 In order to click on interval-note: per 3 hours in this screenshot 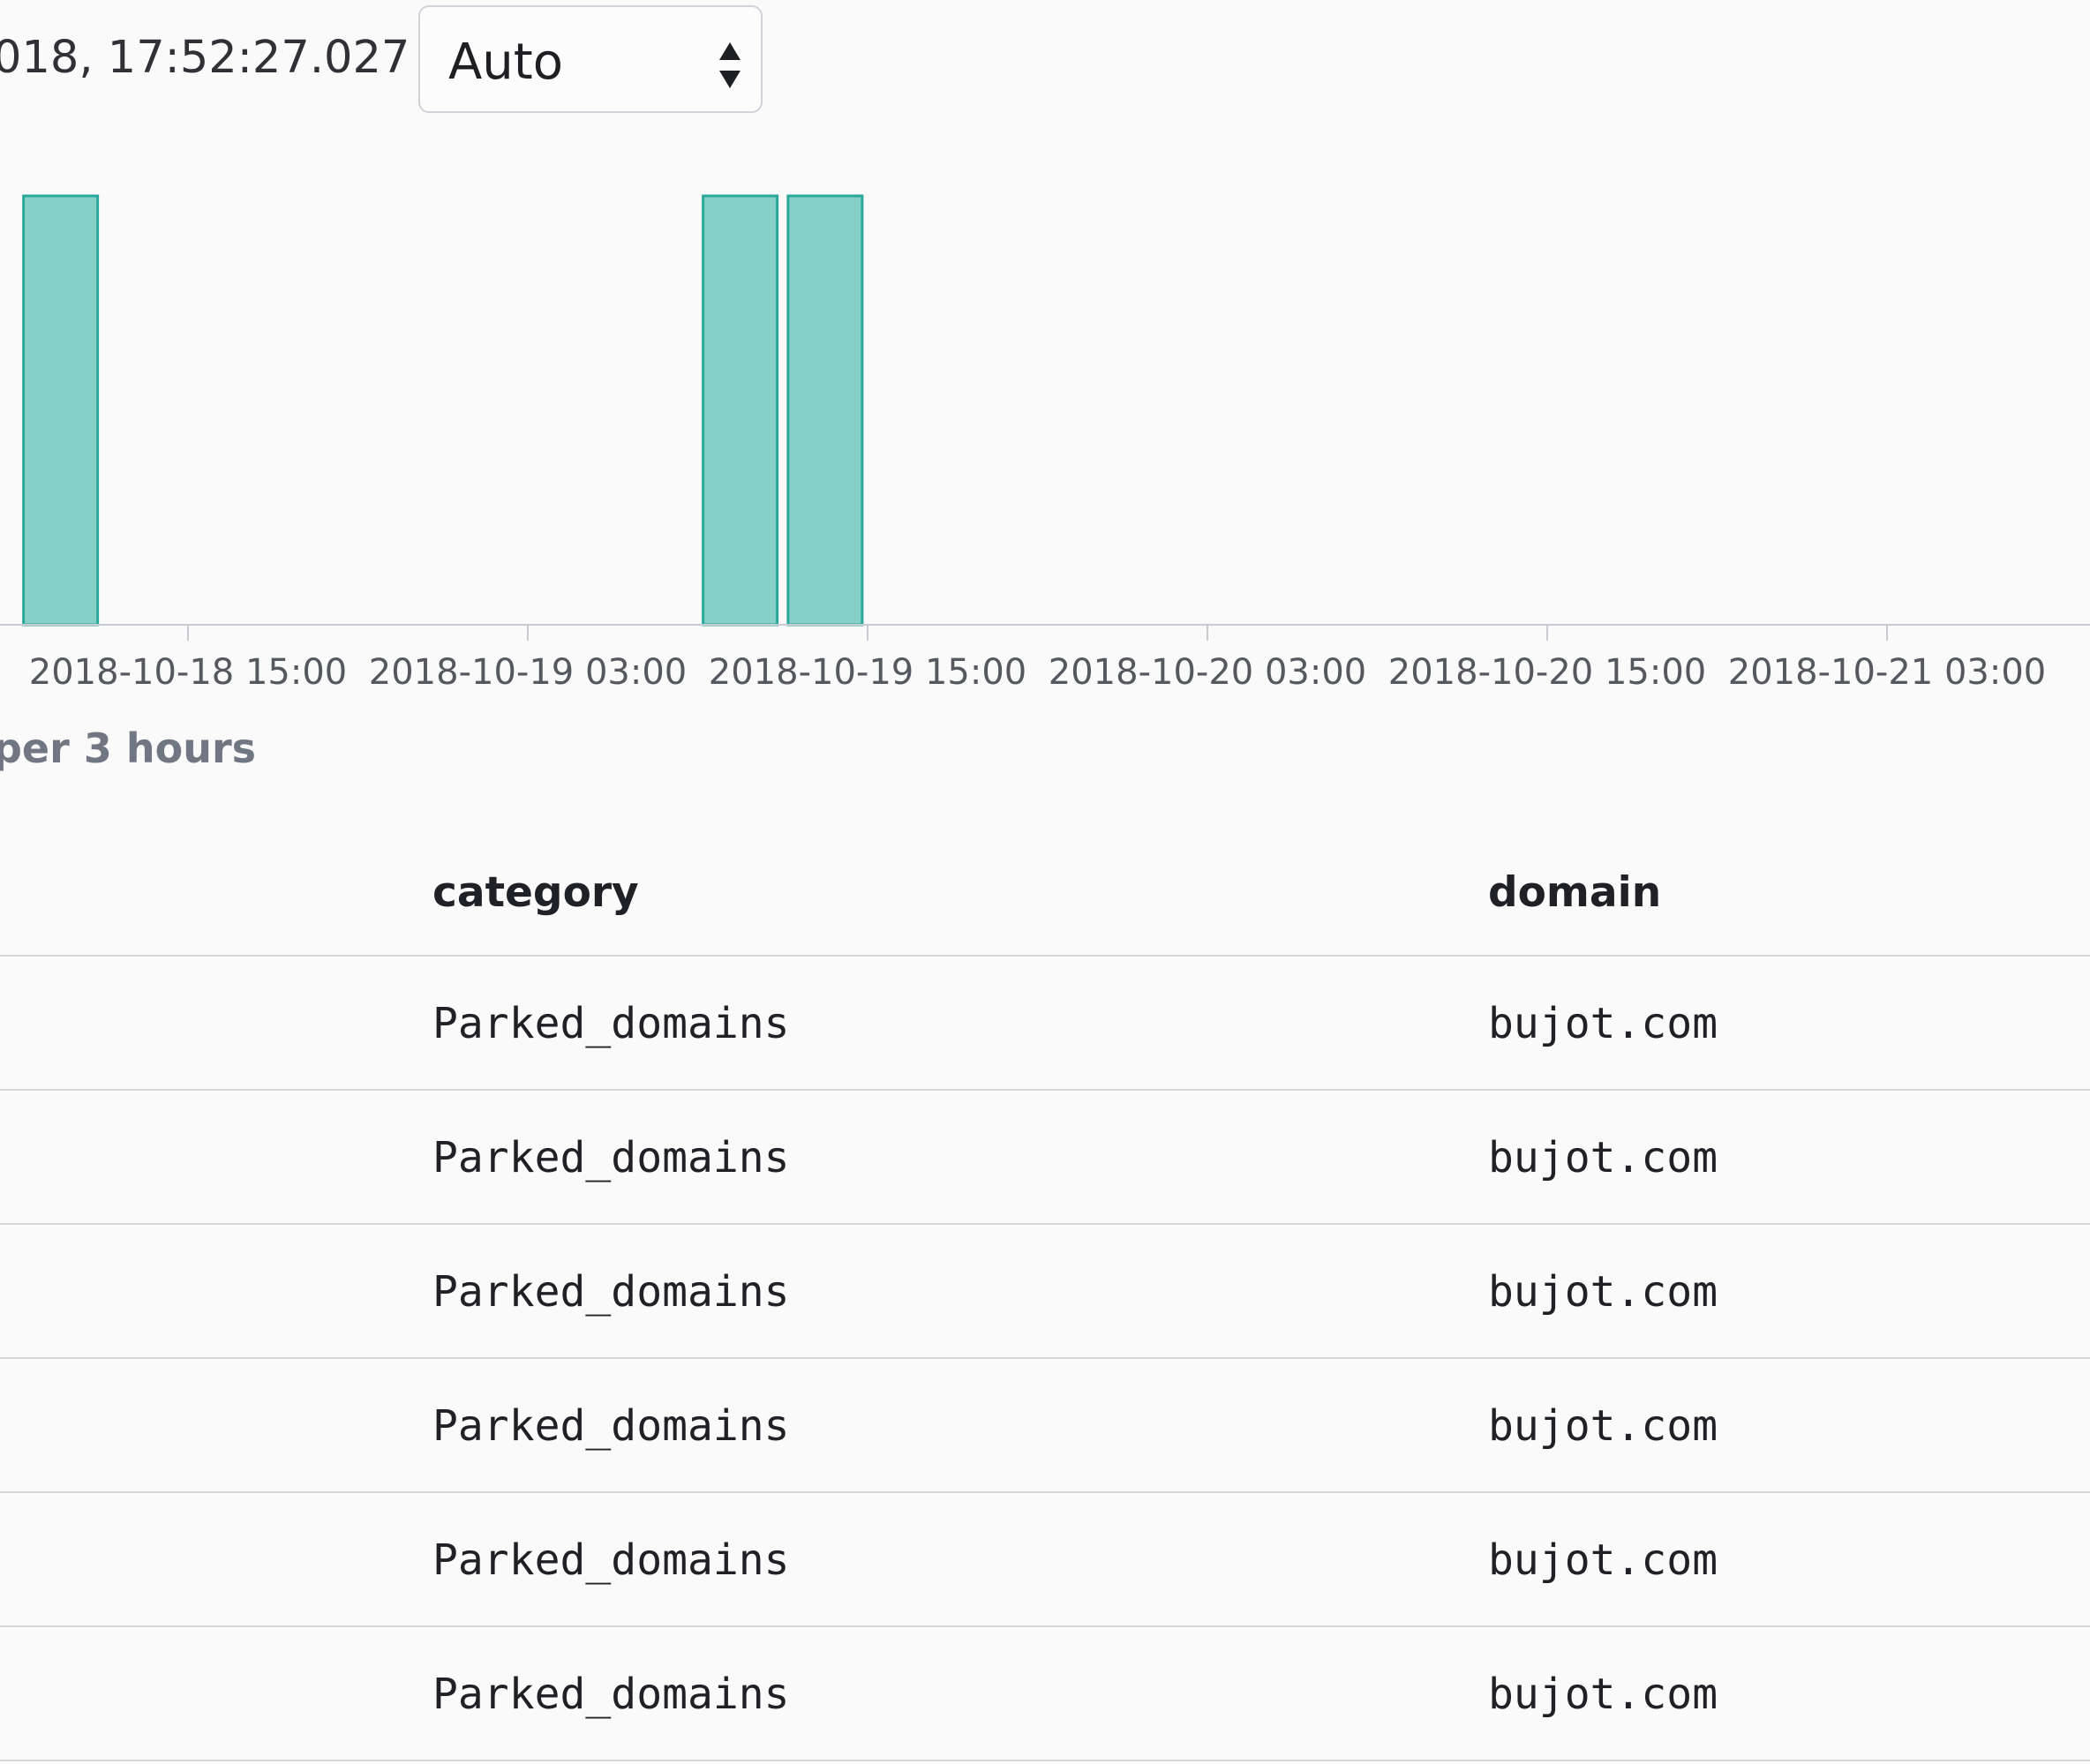, I will do `click(128, 748)`.